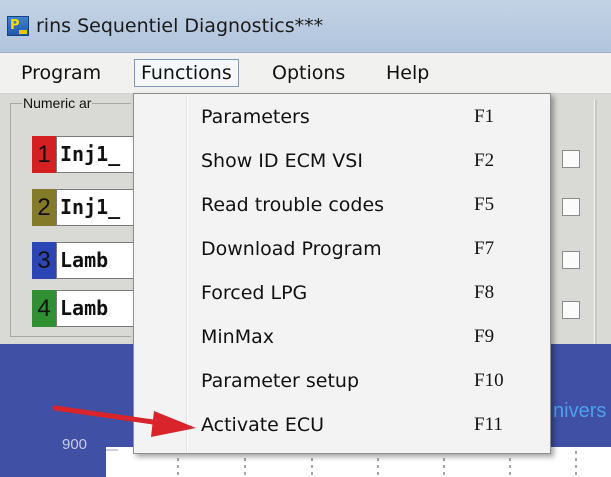 The image size is (611, 477). Describe the element at coordinates (254, 293) in the screenshot. I see `menu-item-label: Forced LPG` at that location.